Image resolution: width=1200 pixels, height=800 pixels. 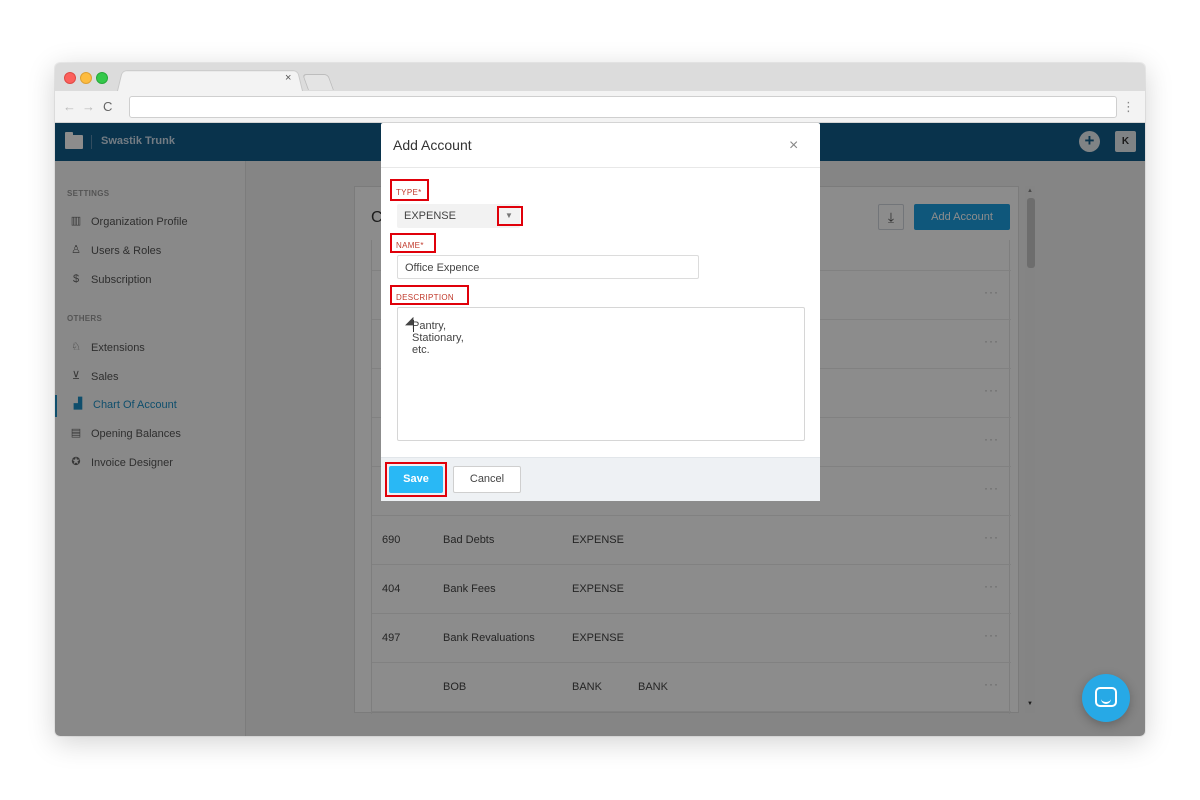 What do you see at coordinates (425, 297) in the screenshot?
I see `description-label: DESCRIPTION` at bounding box center [425, 297].